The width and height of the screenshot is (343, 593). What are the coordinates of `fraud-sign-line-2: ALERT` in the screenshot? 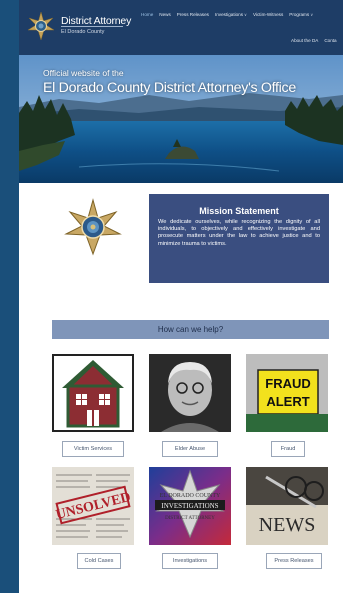 It's located at (287, 401).